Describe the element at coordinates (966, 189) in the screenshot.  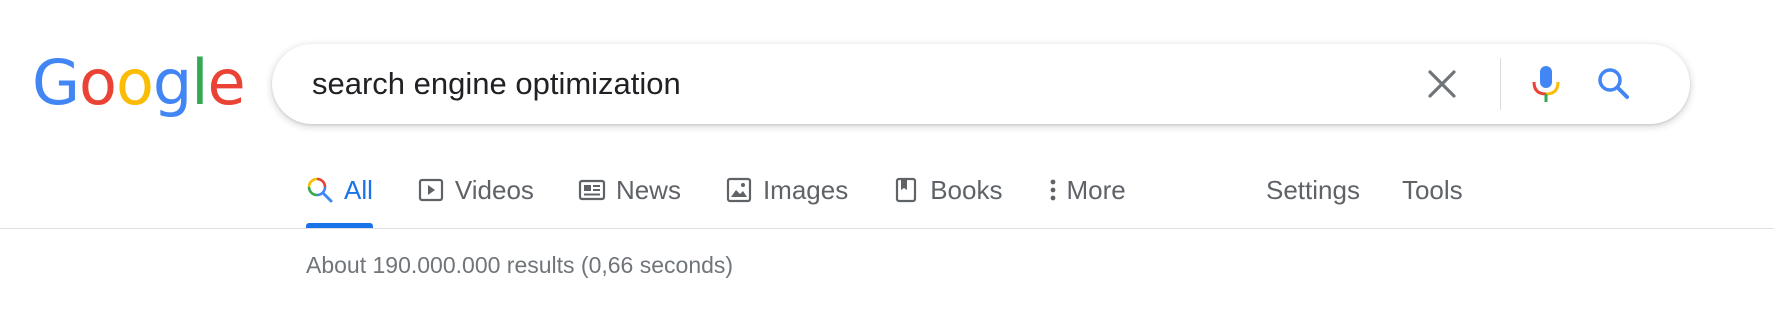
I see `tab-label: Books` at that location.